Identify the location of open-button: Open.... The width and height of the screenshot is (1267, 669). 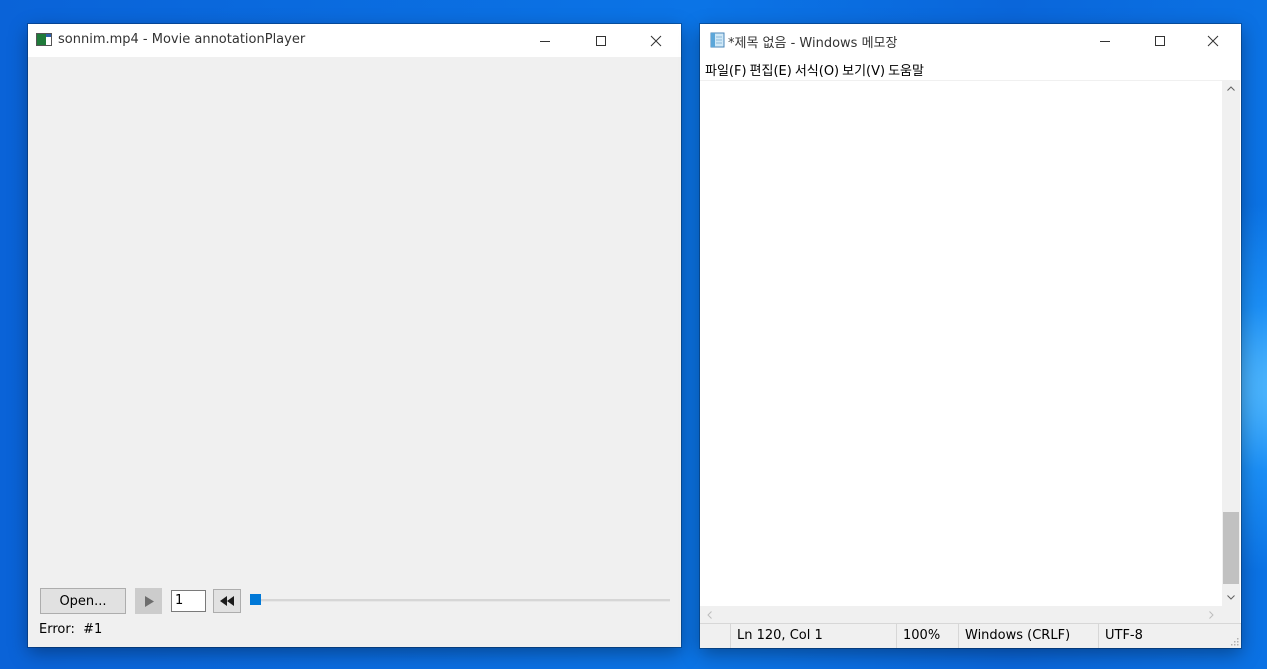
(83, 601).